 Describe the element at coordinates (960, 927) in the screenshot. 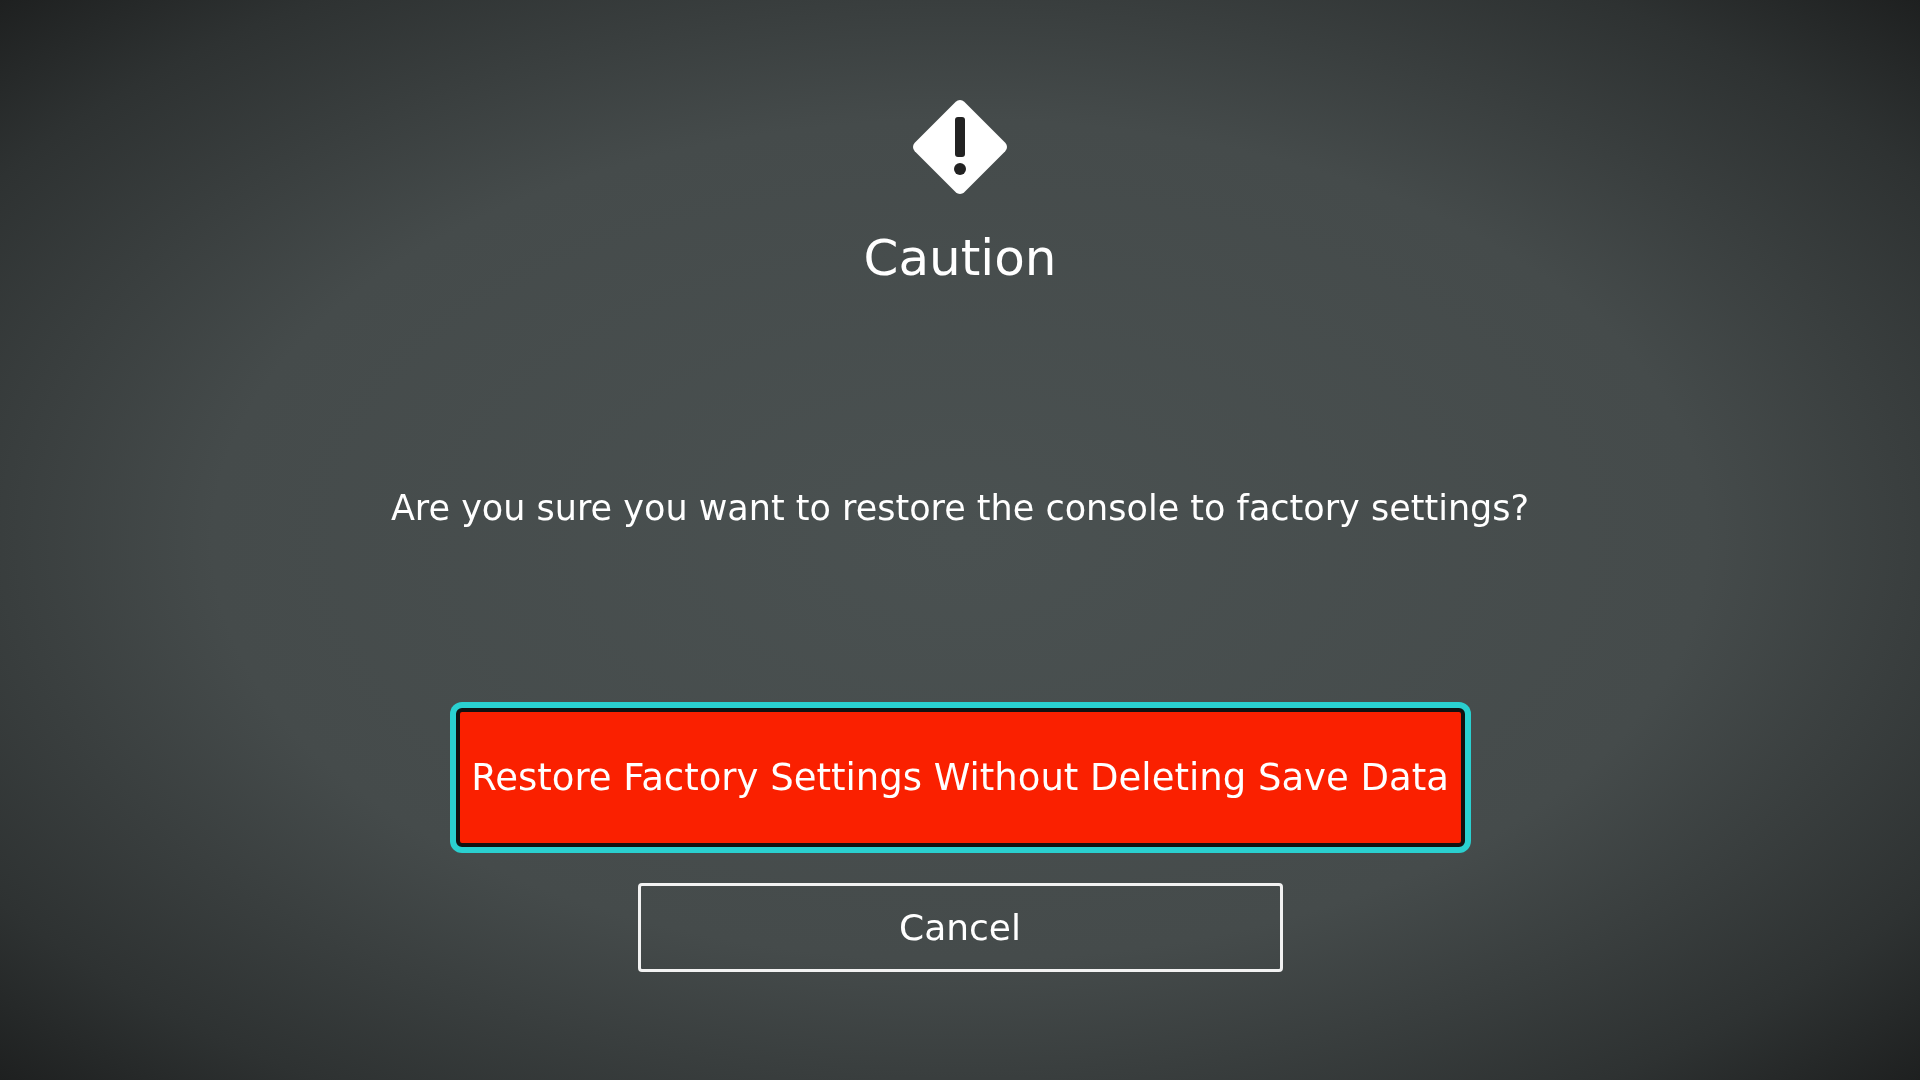

I see `cancel-button: Cancel` at that location.